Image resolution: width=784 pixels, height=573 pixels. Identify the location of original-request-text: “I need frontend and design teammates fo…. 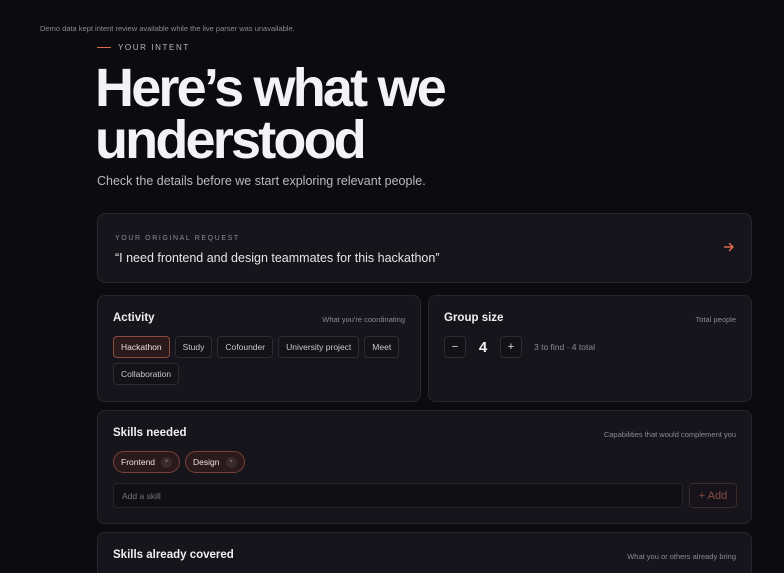
(277, 258).